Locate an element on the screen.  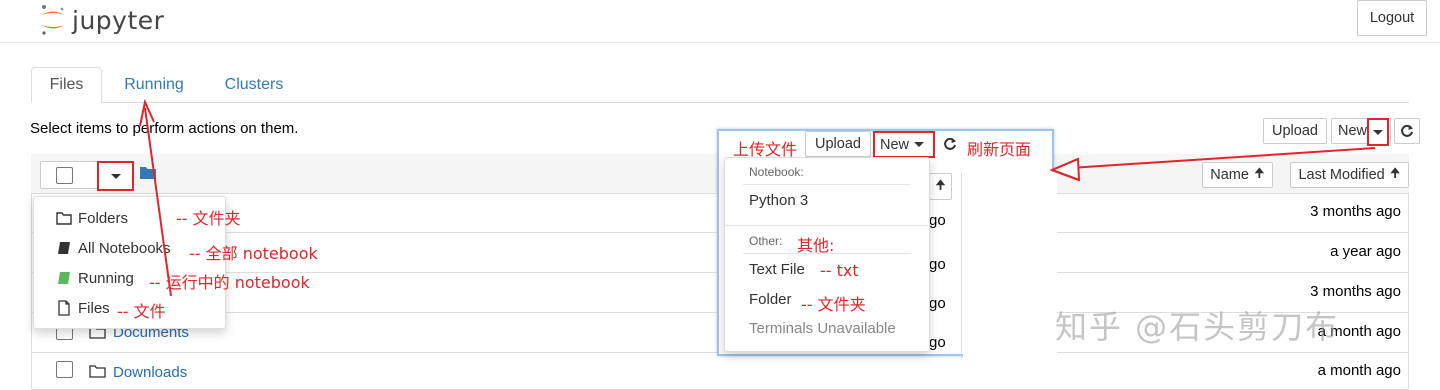
watermark: 知乎 @石头剪刀布 is located at coordinates (1197, 327).